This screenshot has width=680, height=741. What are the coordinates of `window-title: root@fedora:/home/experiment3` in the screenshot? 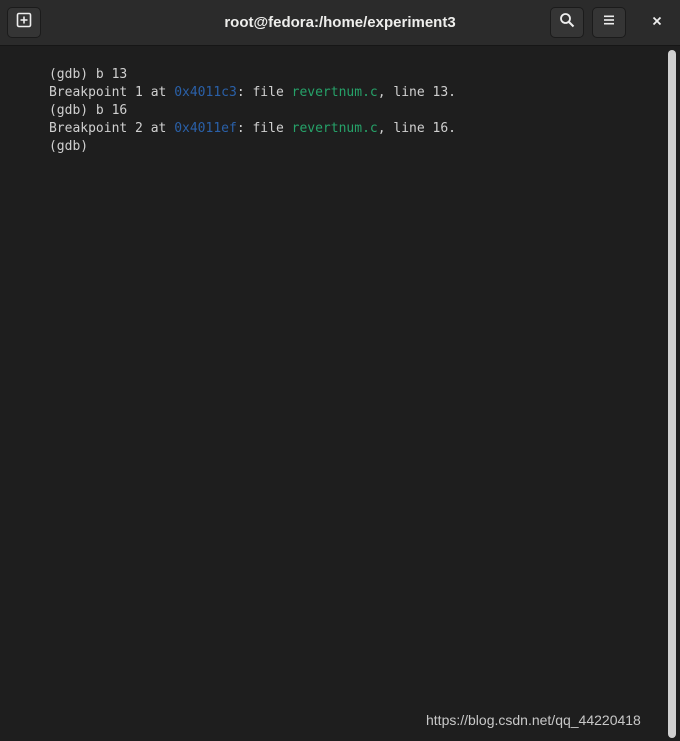 It's located at (340, 22).